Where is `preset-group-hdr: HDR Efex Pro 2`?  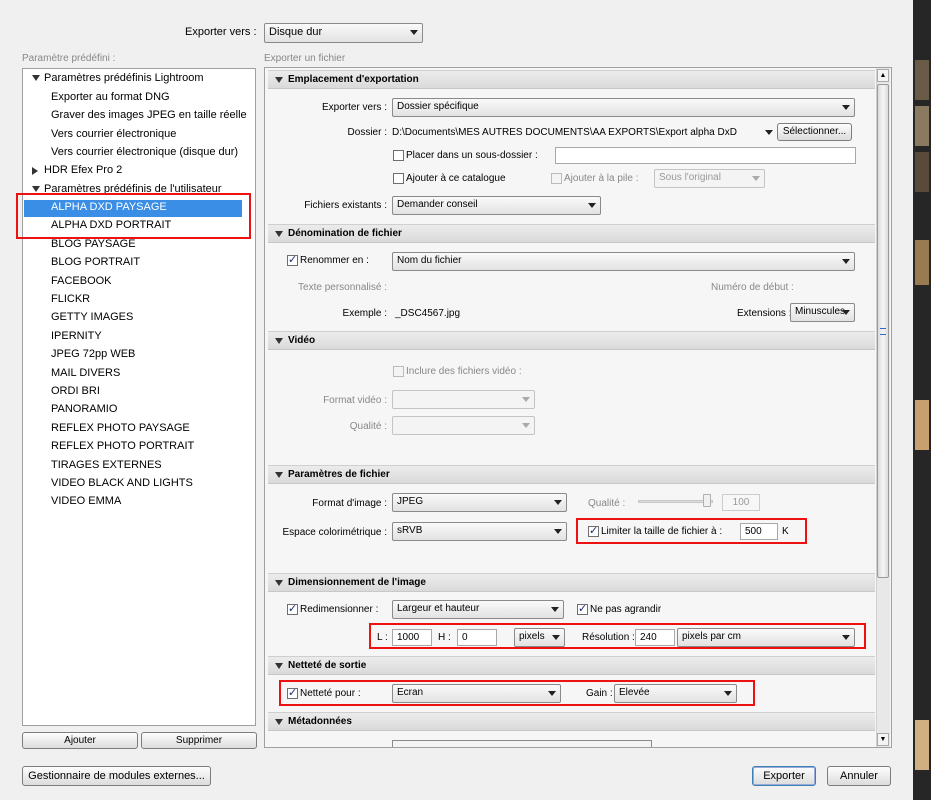
preset-group-hdr: HDR Efex Pro 2 is located at coordinates (83, 170).